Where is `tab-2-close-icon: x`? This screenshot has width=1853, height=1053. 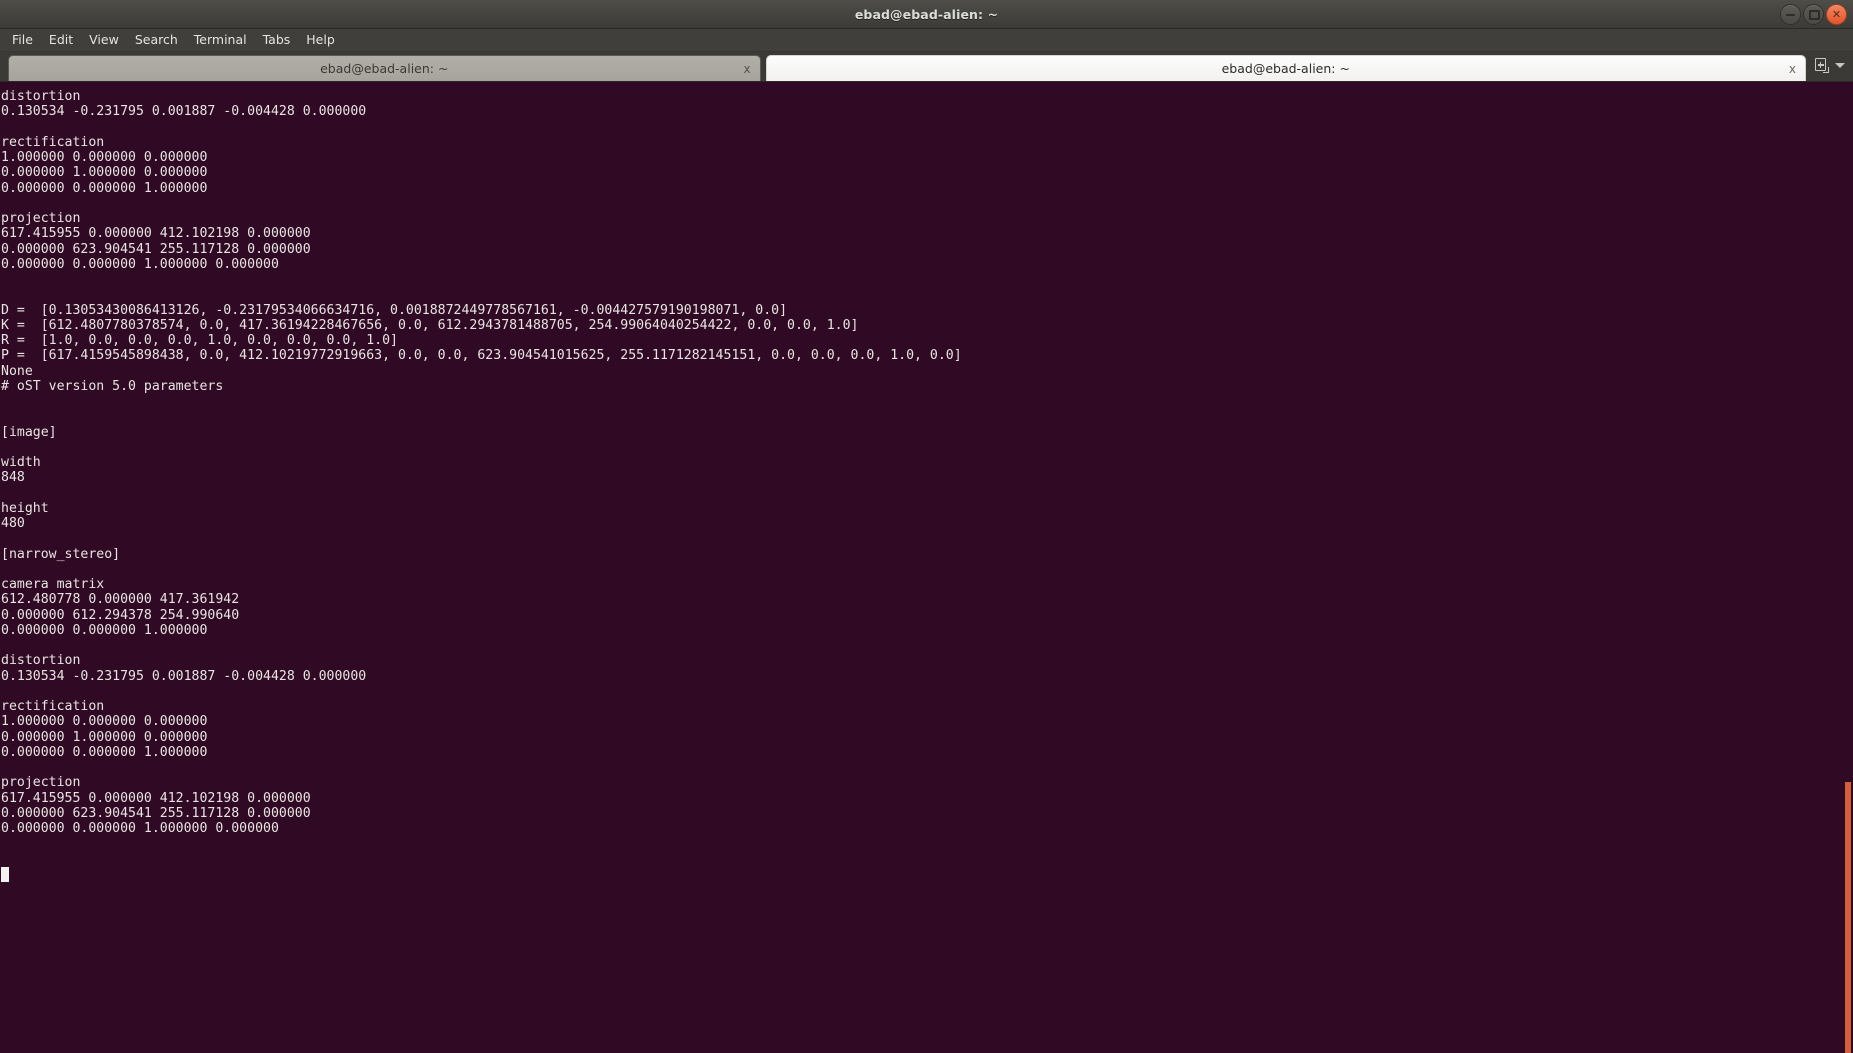
tab-2-close-icon: x is located at coordinates (1792, 69).